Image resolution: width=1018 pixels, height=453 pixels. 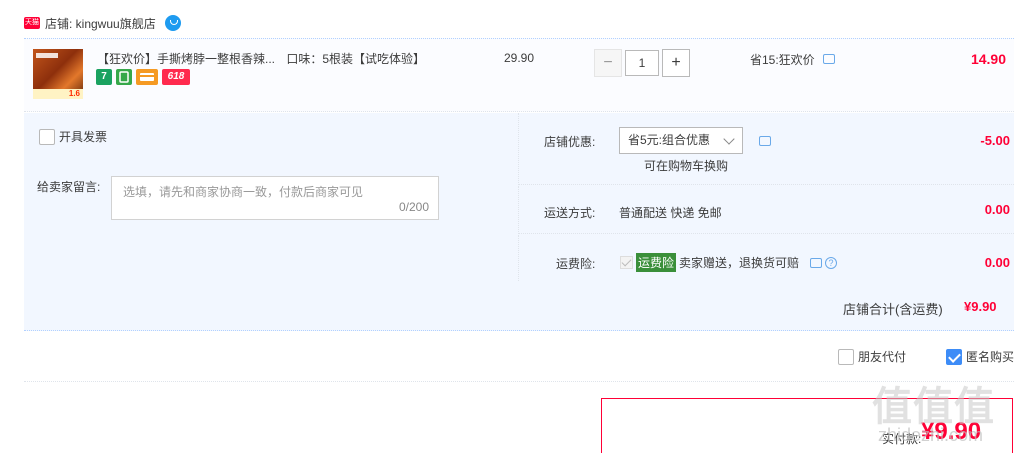 What do you see at coordinates (931, 435) in the screenshot?
I see `watermark-url: zhidezhi.com` at bounding box center [931, 435].